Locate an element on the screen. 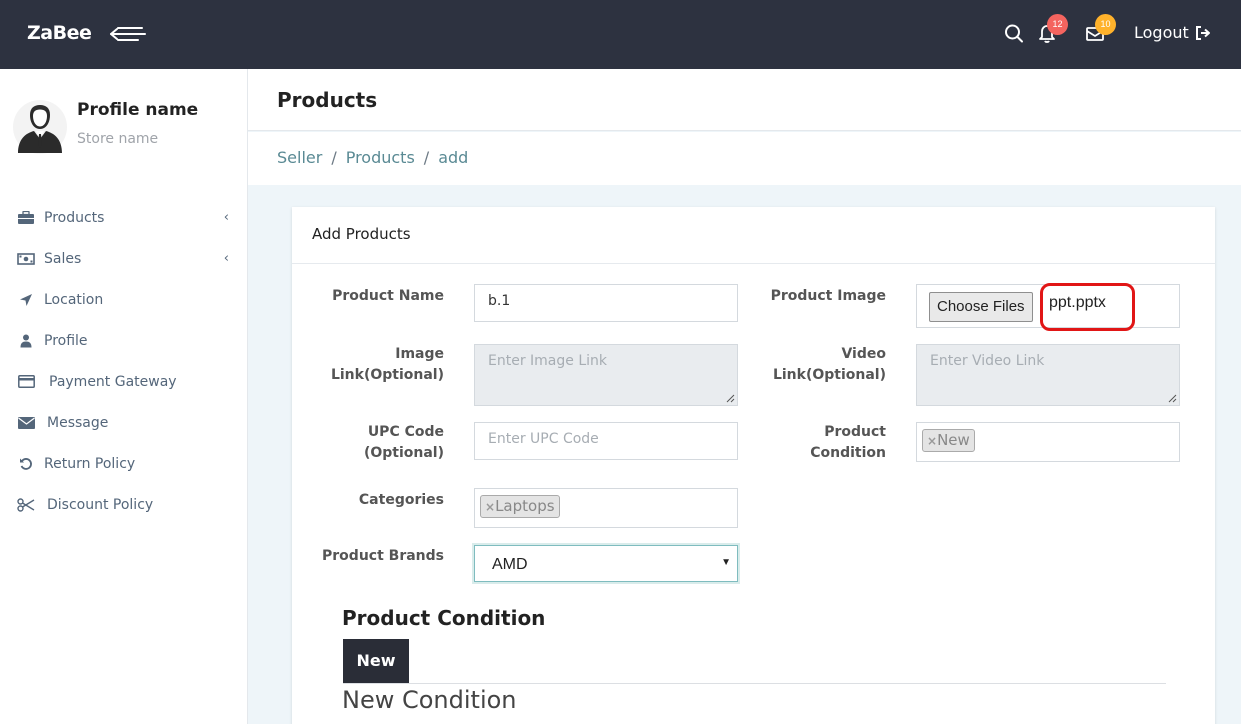  tab-divider is located at coordinates (754, 683).